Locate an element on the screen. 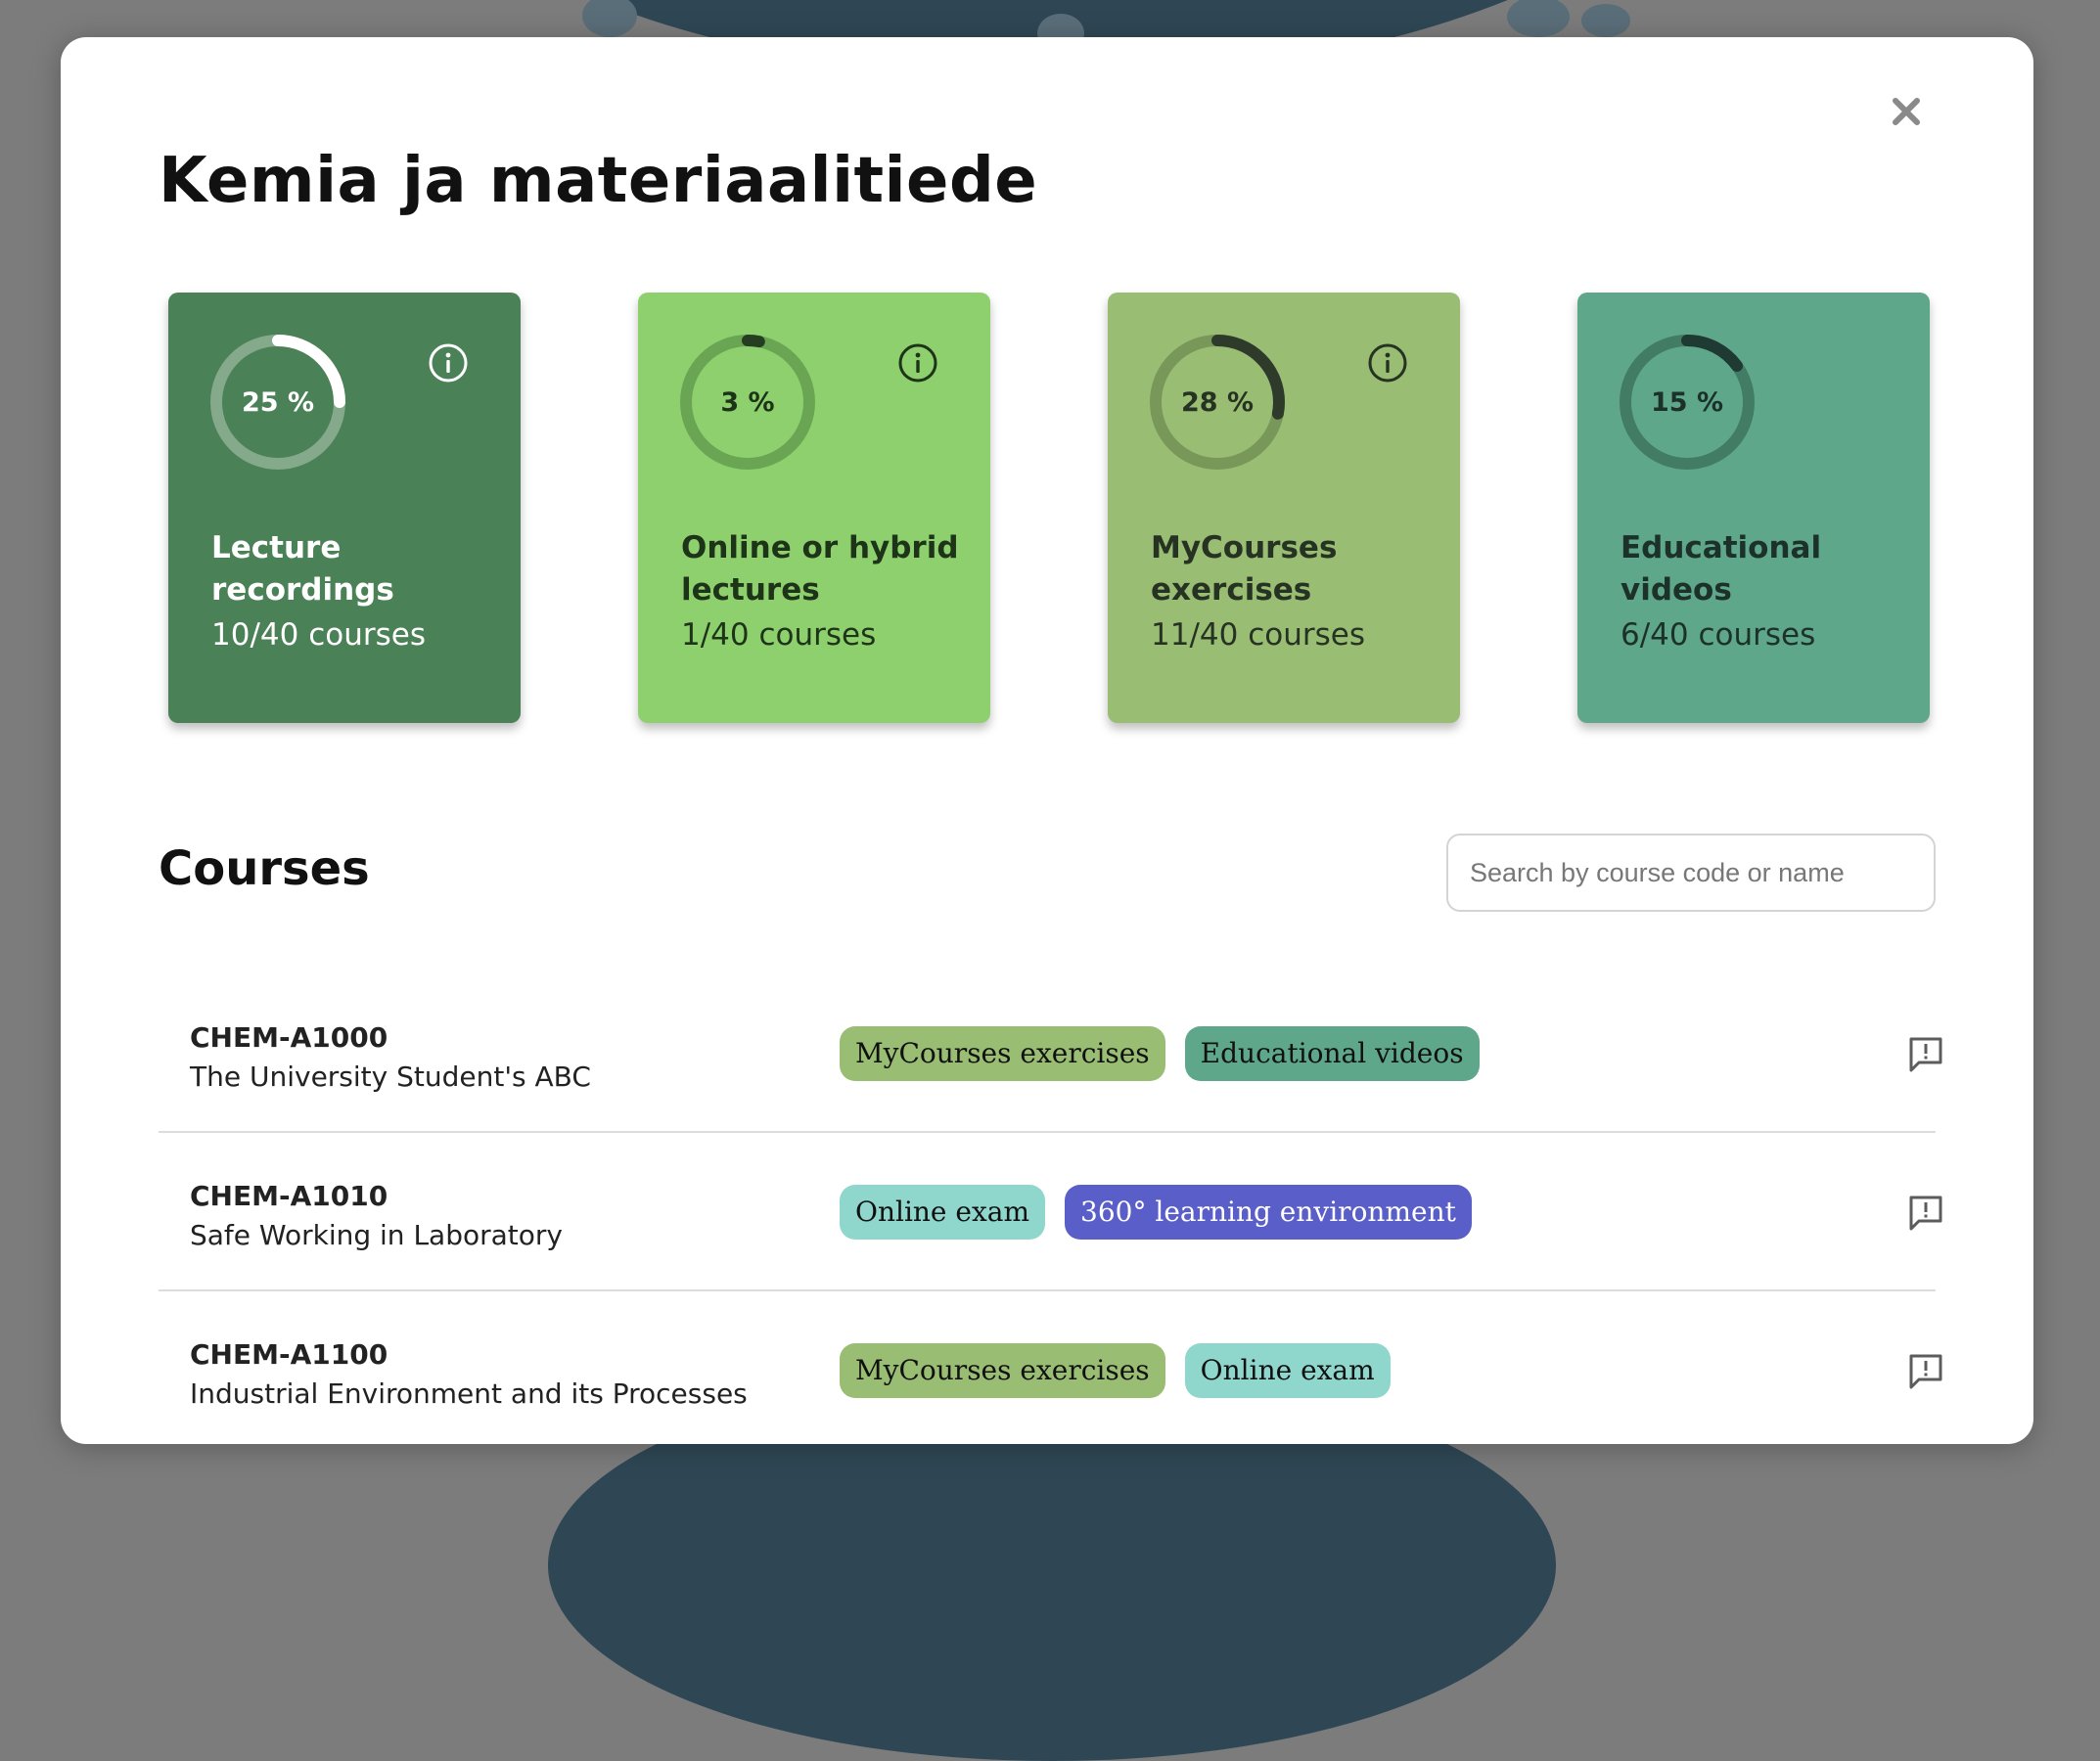 Image resolution: width=2100 pixels, height=1761 pixels. card-course-count: 1/40 courses is located at coordinates (779, 635).